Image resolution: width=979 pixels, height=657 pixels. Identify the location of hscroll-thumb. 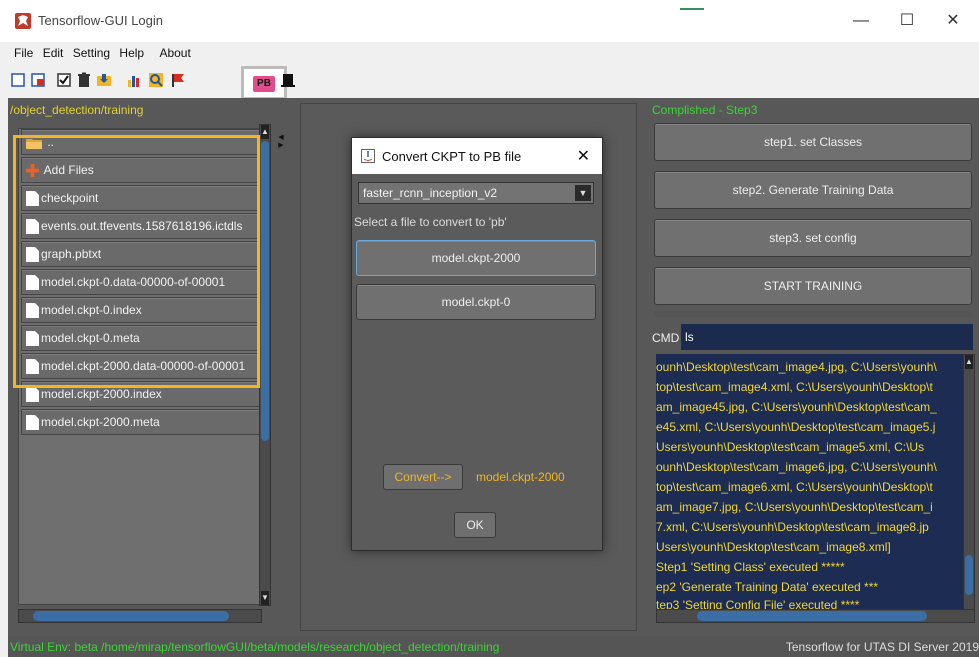
(131, 616).